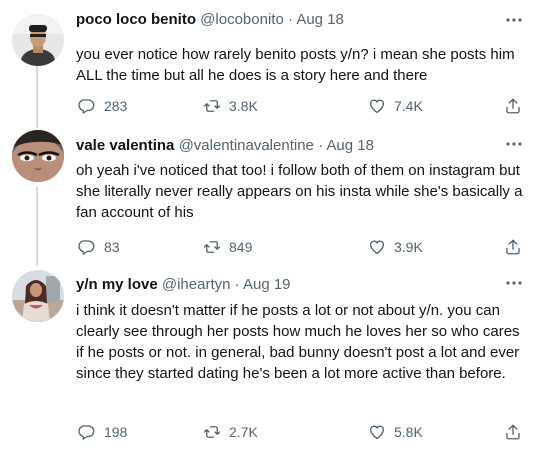 The width and height of the screenshot is (540, 452). I want to click on display-name: y/n my love, so click(117, 284).